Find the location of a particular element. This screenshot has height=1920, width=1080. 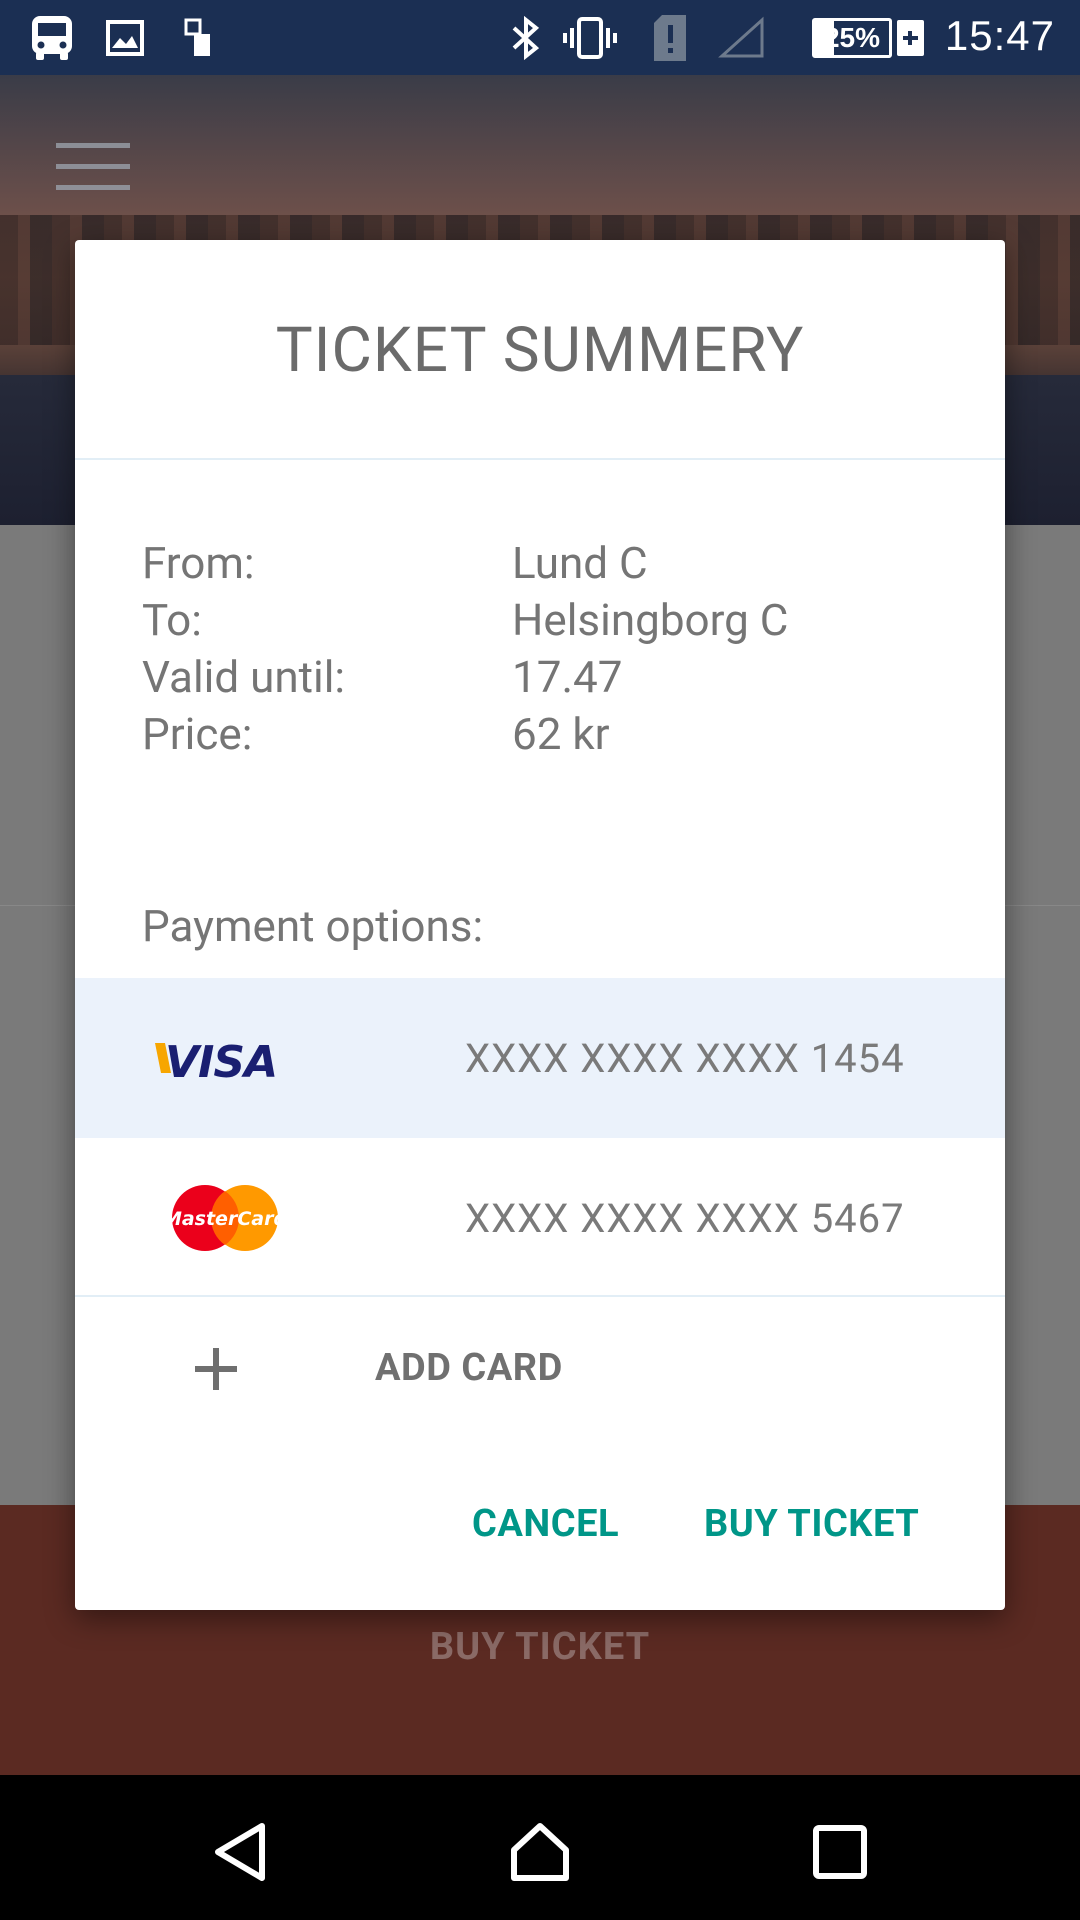

detail-label: Valid until: is located at coordinates (244, 677).